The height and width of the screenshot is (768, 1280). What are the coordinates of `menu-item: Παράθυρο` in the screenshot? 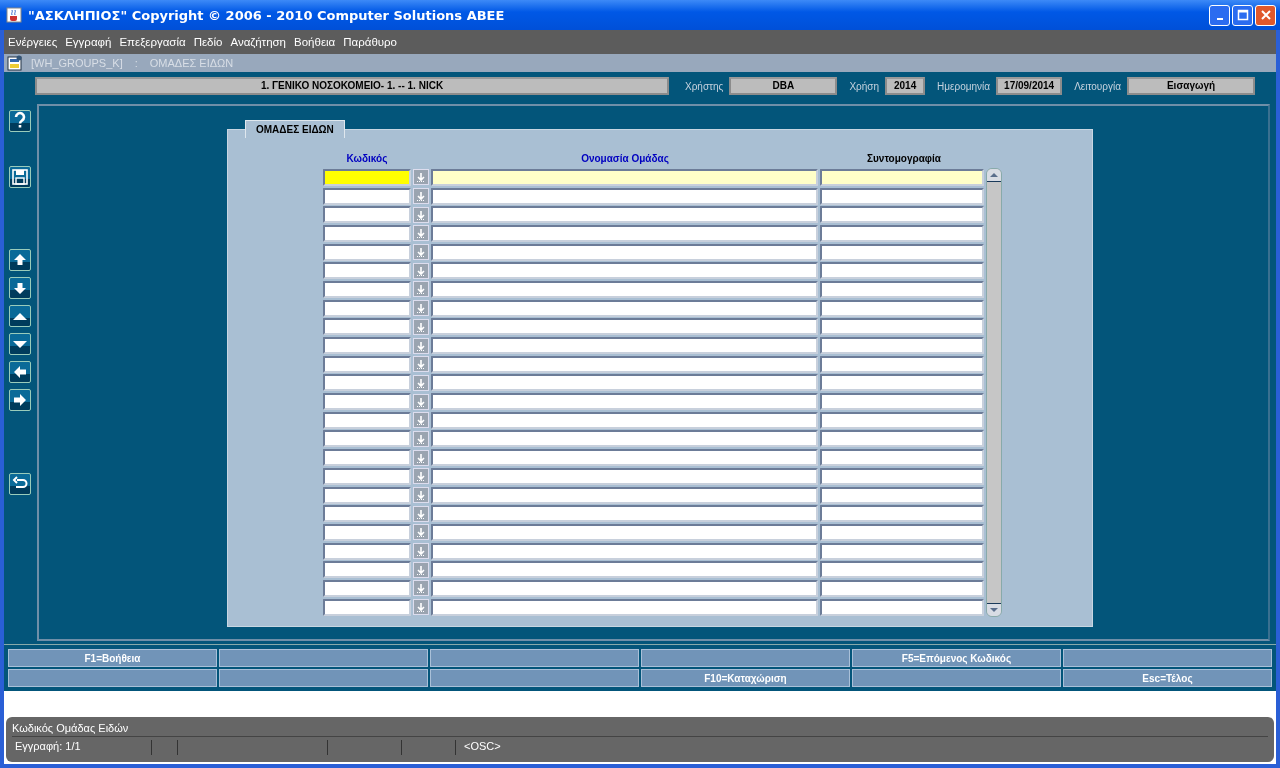 It's located at (370, 42).